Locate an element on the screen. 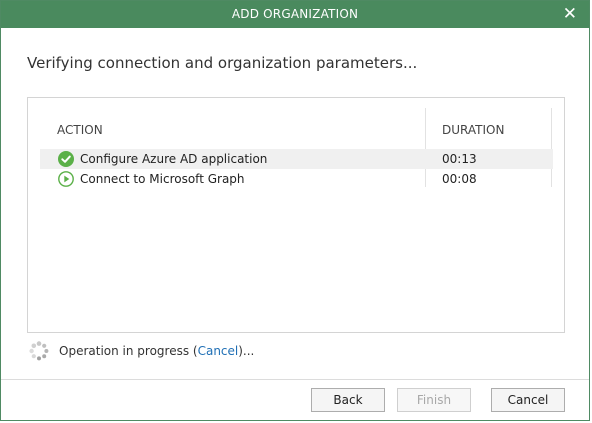 This screenshot has height=423, width=592. table-row: Connect to Microsoft Graph 00:08 is located at coordinates (296, 179).